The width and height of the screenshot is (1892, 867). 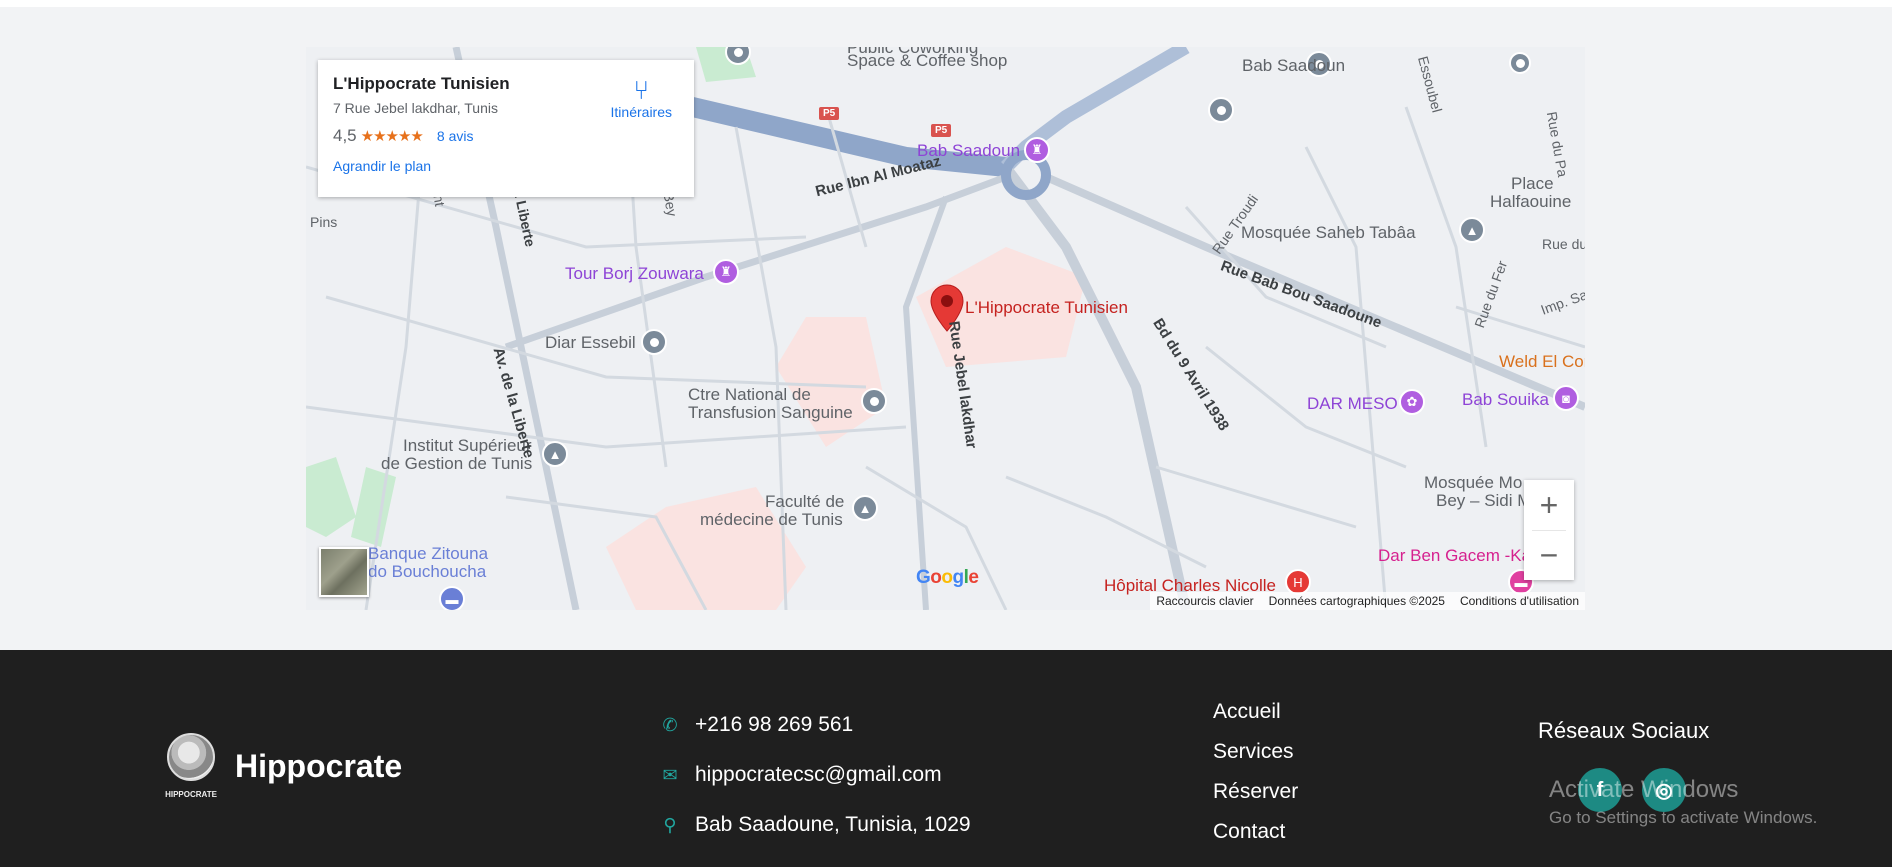 What do you see at coordinates (641, 90) in the screenshot?
I see `directions-icon: ⑂` at bounding box center [641, 90].